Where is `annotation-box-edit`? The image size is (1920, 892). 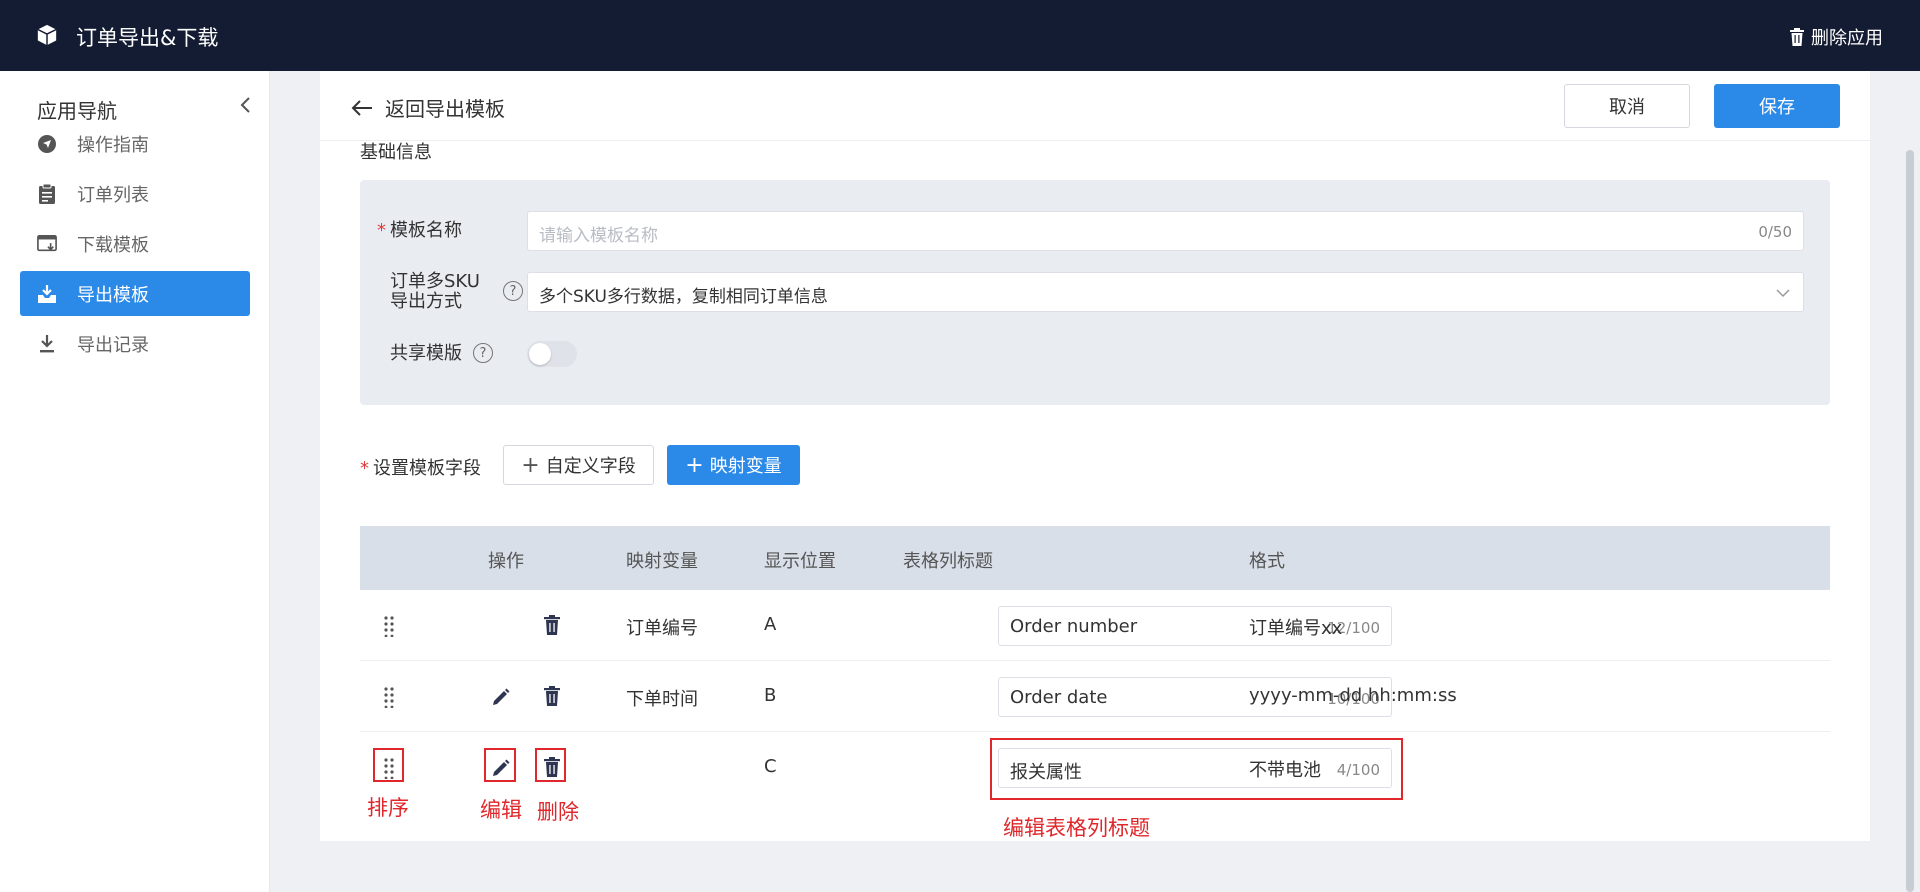
annotation-box-edit is located at coordinates (500, 765).